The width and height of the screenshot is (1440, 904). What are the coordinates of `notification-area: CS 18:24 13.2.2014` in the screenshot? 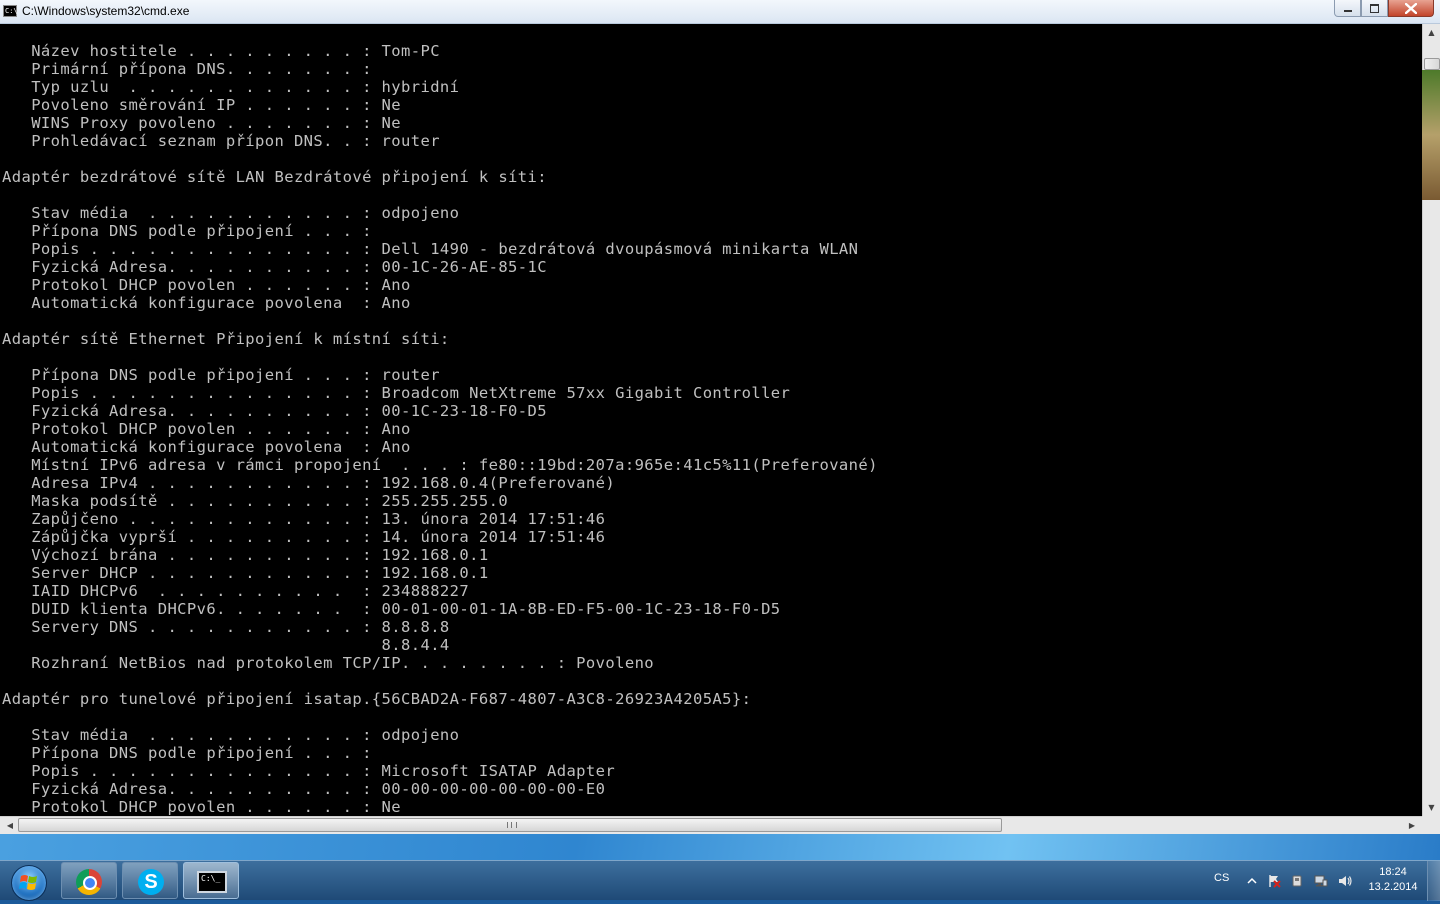 It's located at (1322, 881).